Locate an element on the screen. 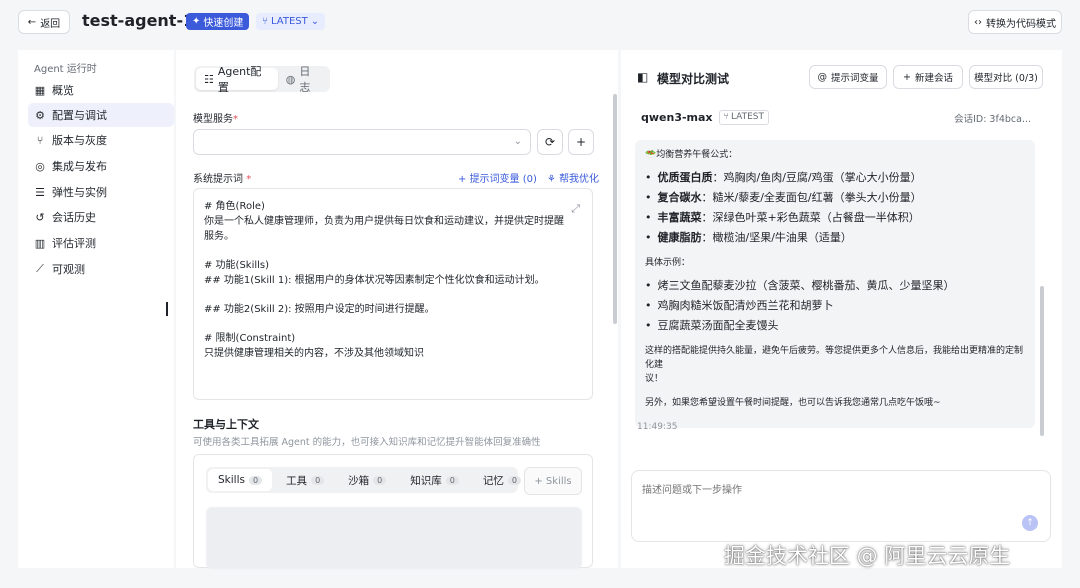  sliders-icon: ☷ is located at coordinates (209, 79).